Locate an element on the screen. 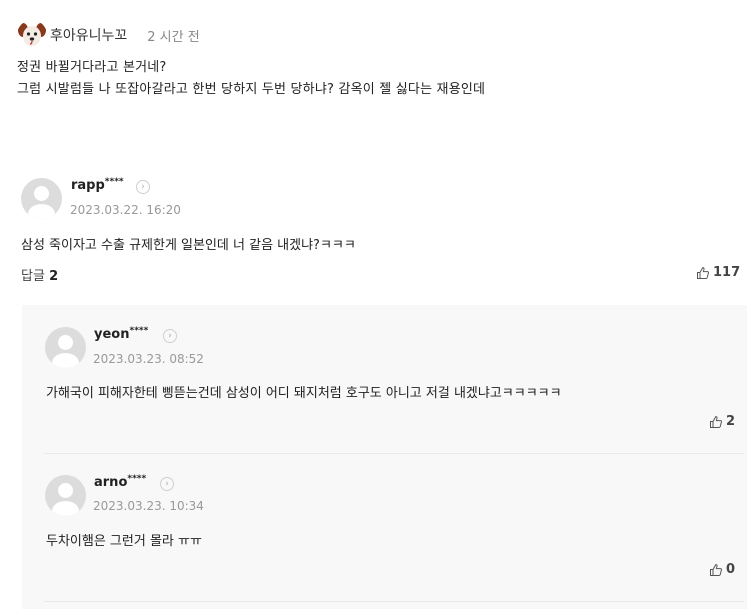  like-button: 117 is located at coordinates (718, 272).